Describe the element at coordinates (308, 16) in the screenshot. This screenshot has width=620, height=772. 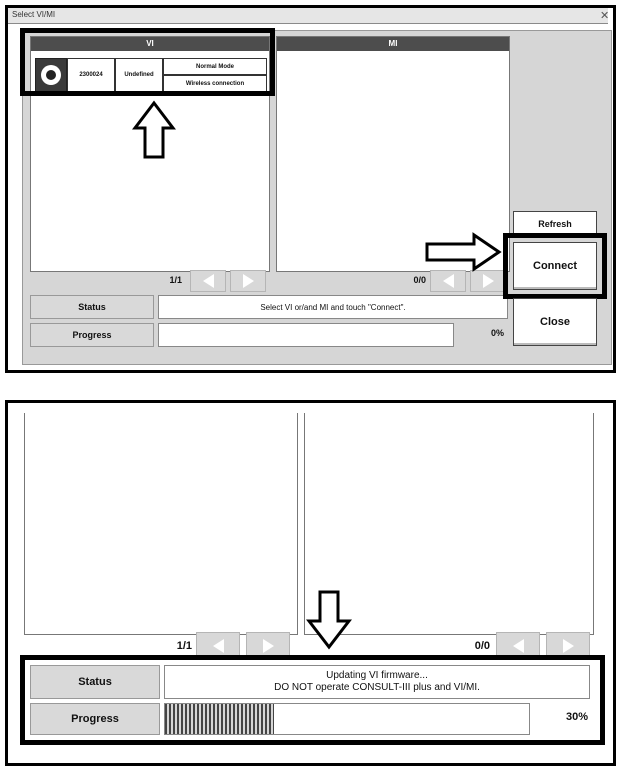
I see `window-title-bar: Select VI/MI` at that location.